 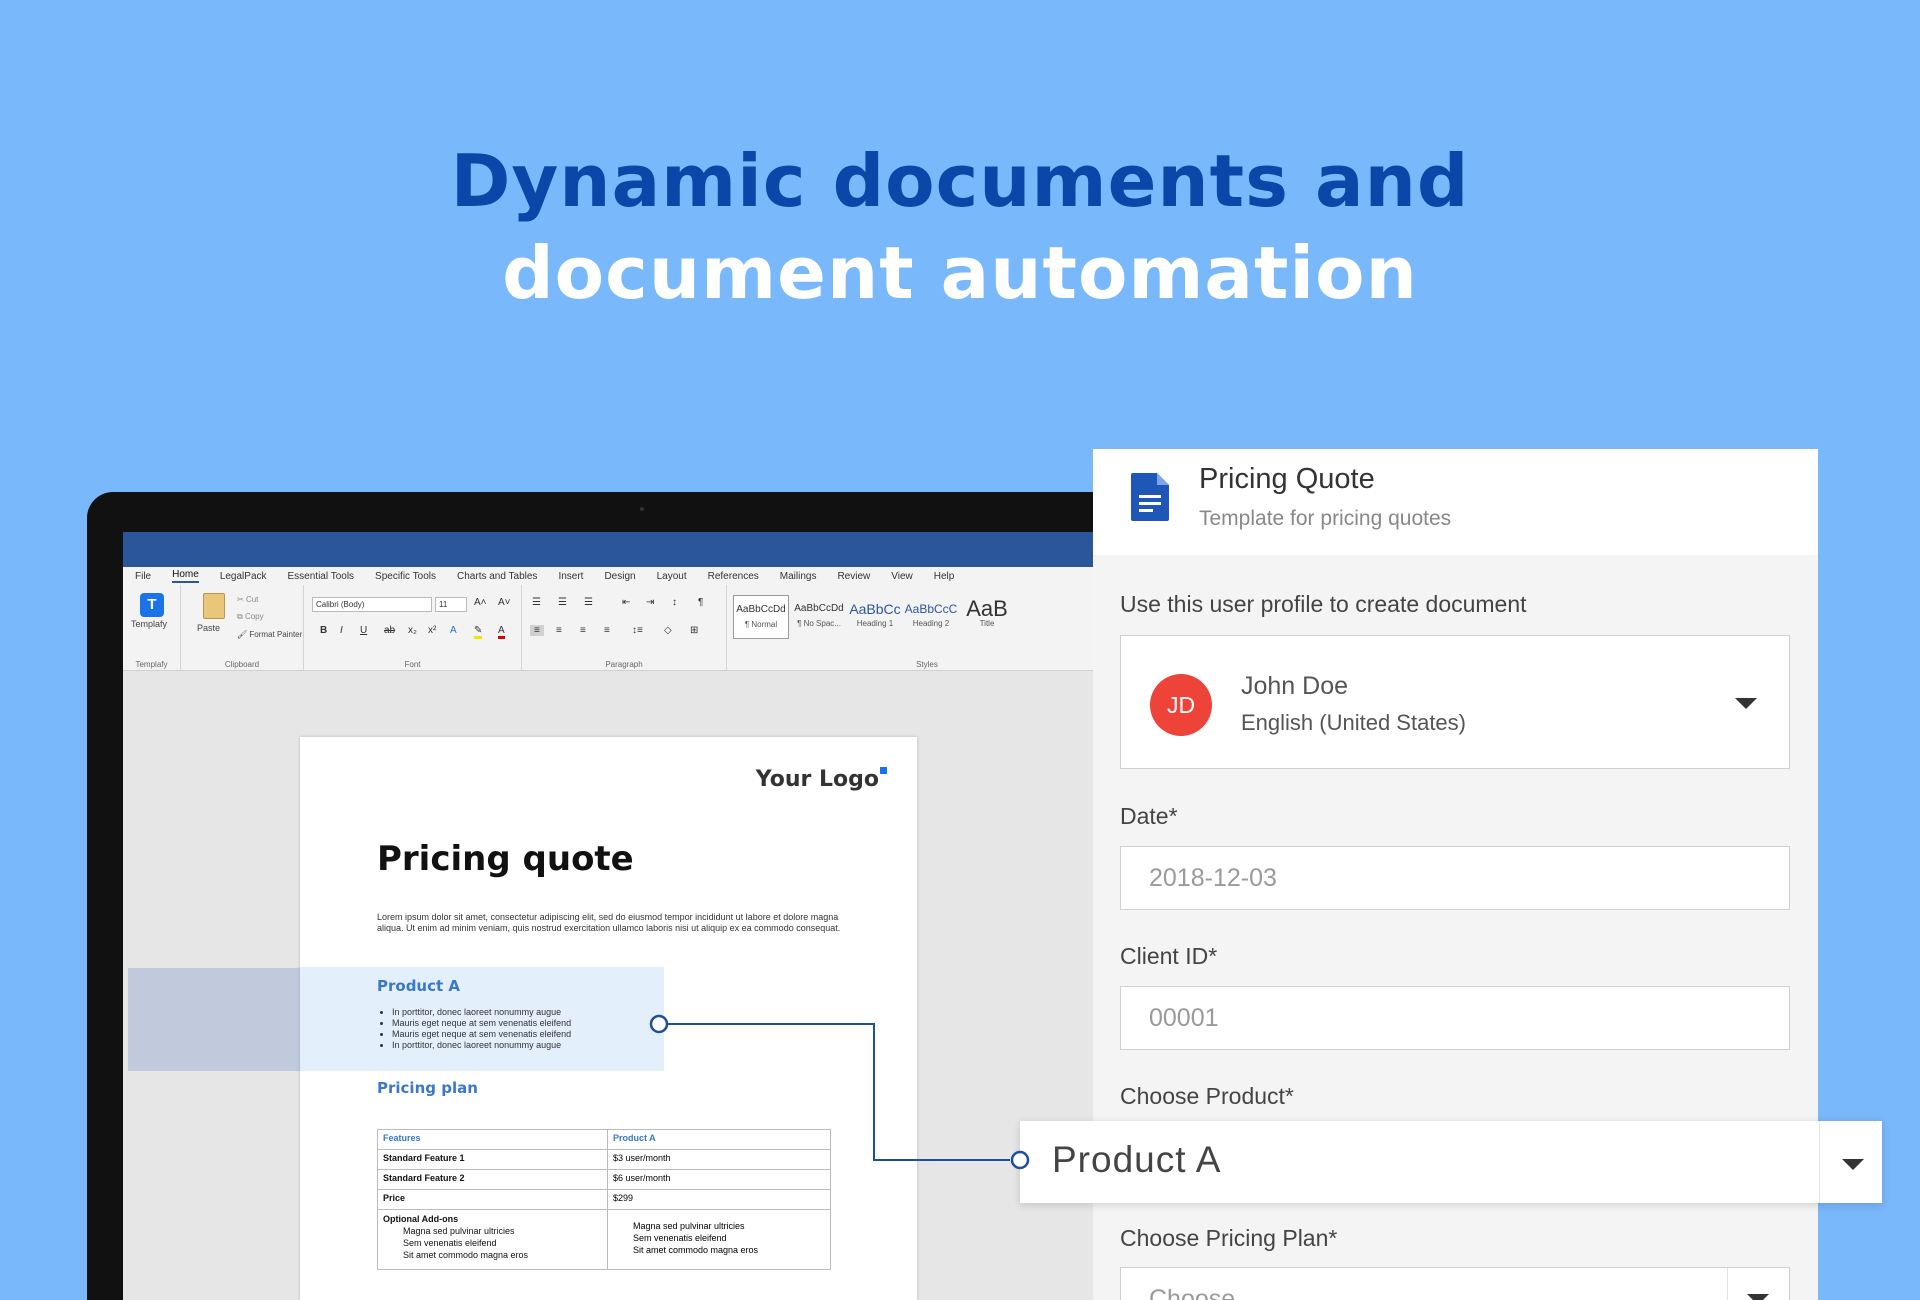 I want to click on table-header-cell: Features, so click(x=492, y=1139).